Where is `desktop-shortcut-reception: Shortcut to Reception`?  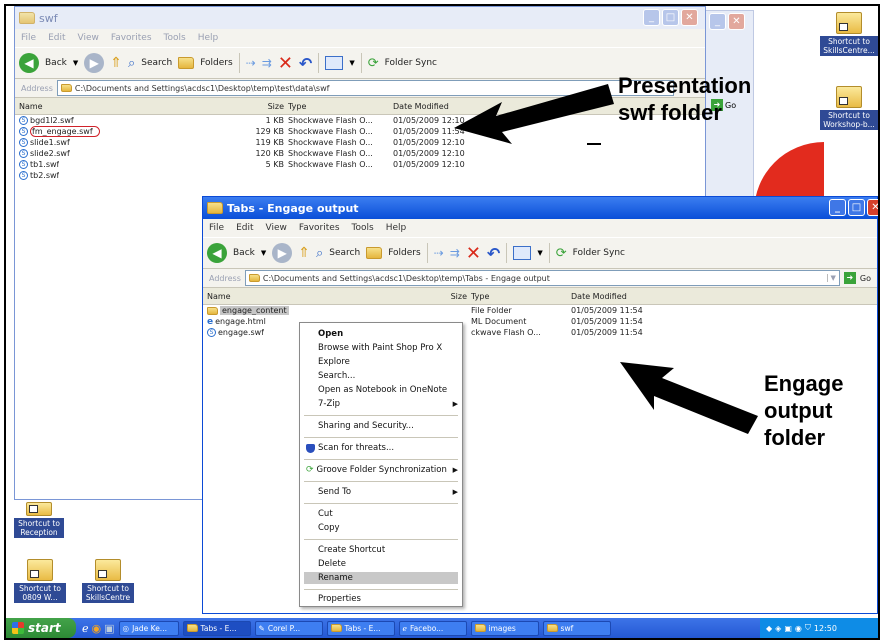
desktop-shortcut-reception: Shortcut to Reception is located at coordinates (39, 520).